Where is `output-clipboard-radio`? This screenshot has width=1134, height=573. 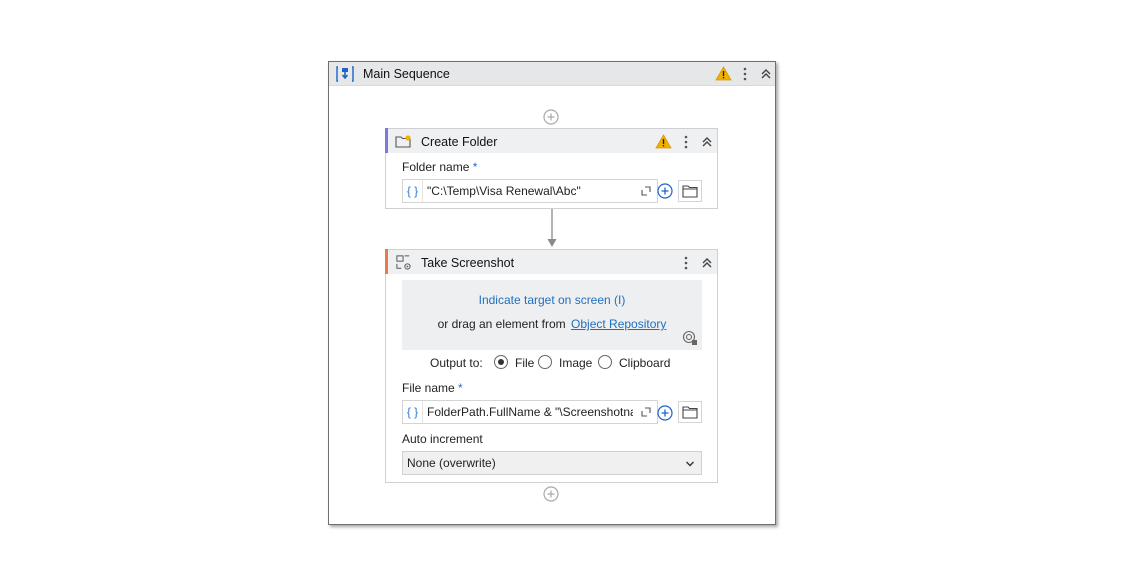 output-clipboard-radio is located at coordinates (605, 362).